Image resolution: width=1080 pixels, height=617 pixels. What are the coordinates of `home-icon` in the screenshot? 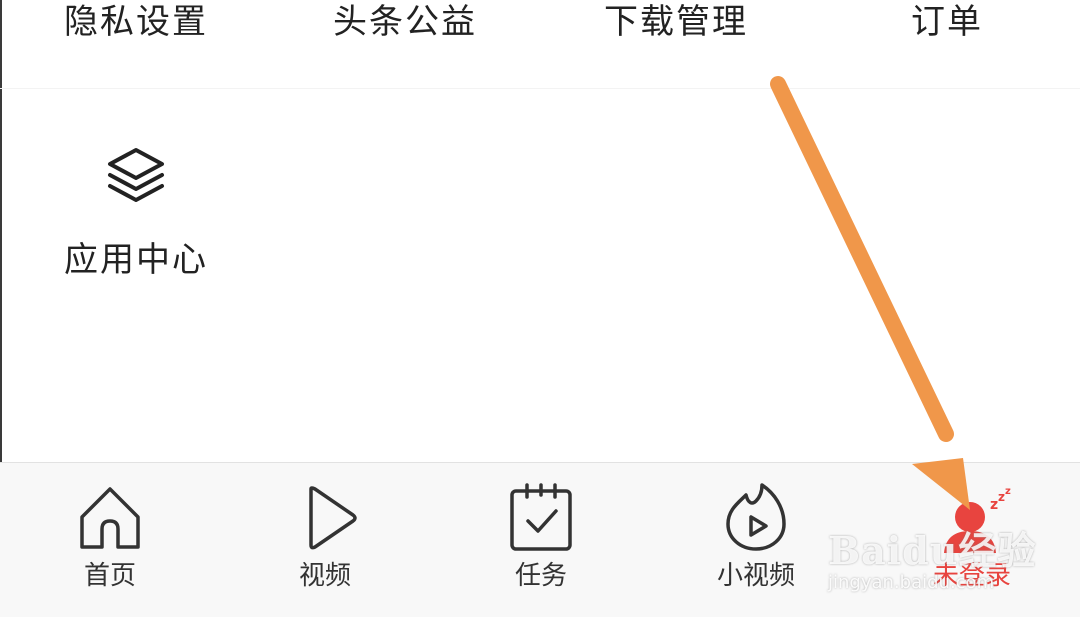 It's located at (110, 518).